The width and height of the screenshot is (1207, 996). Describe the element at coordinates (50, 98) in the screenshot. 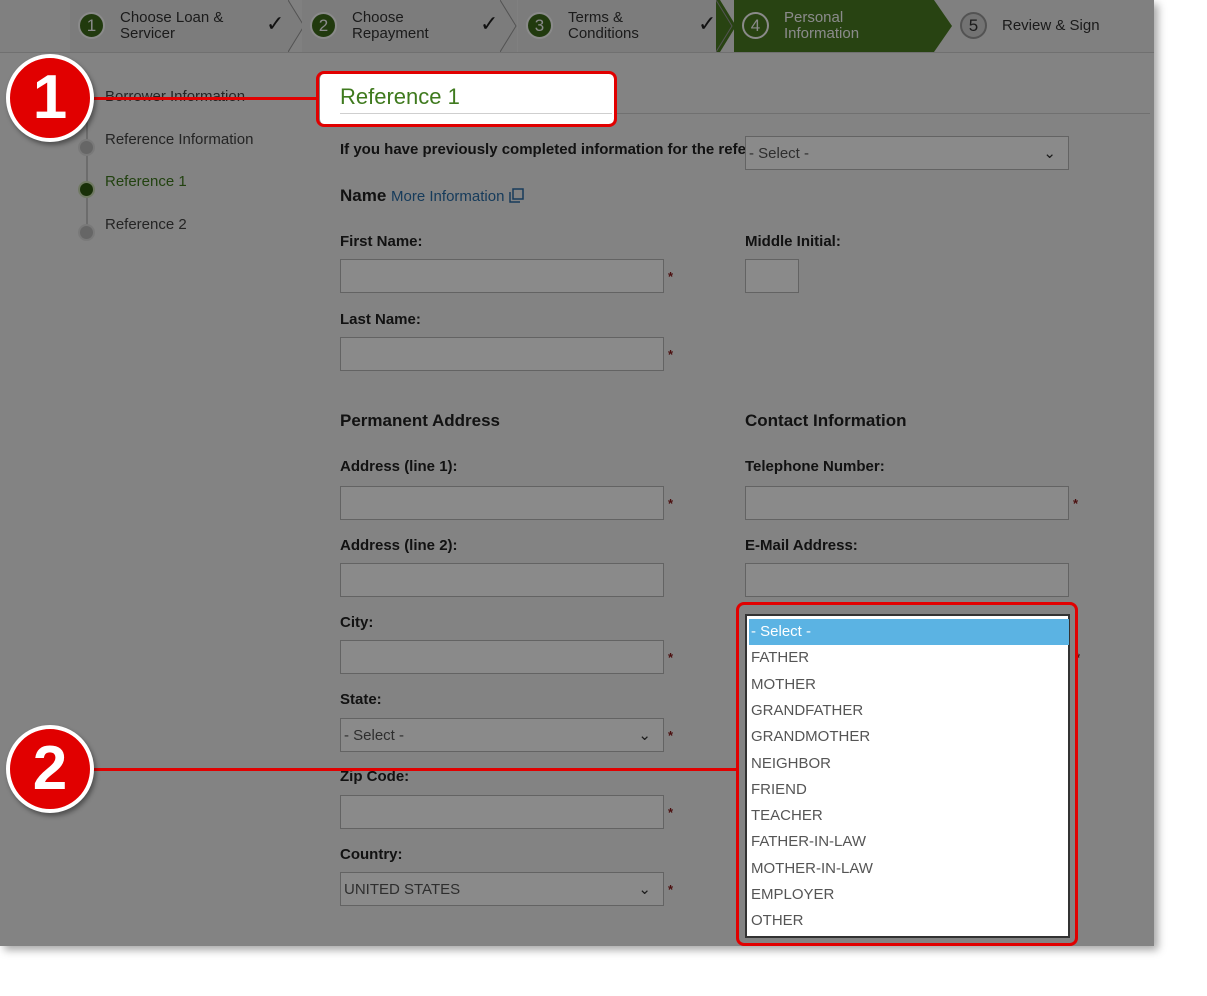

I see `callout-badge-1: 1` at that location.